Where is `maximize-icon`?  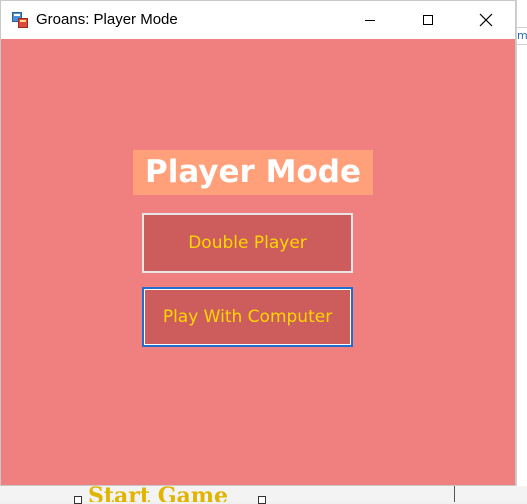
maximize-icon is located at coordinates (428, 20).